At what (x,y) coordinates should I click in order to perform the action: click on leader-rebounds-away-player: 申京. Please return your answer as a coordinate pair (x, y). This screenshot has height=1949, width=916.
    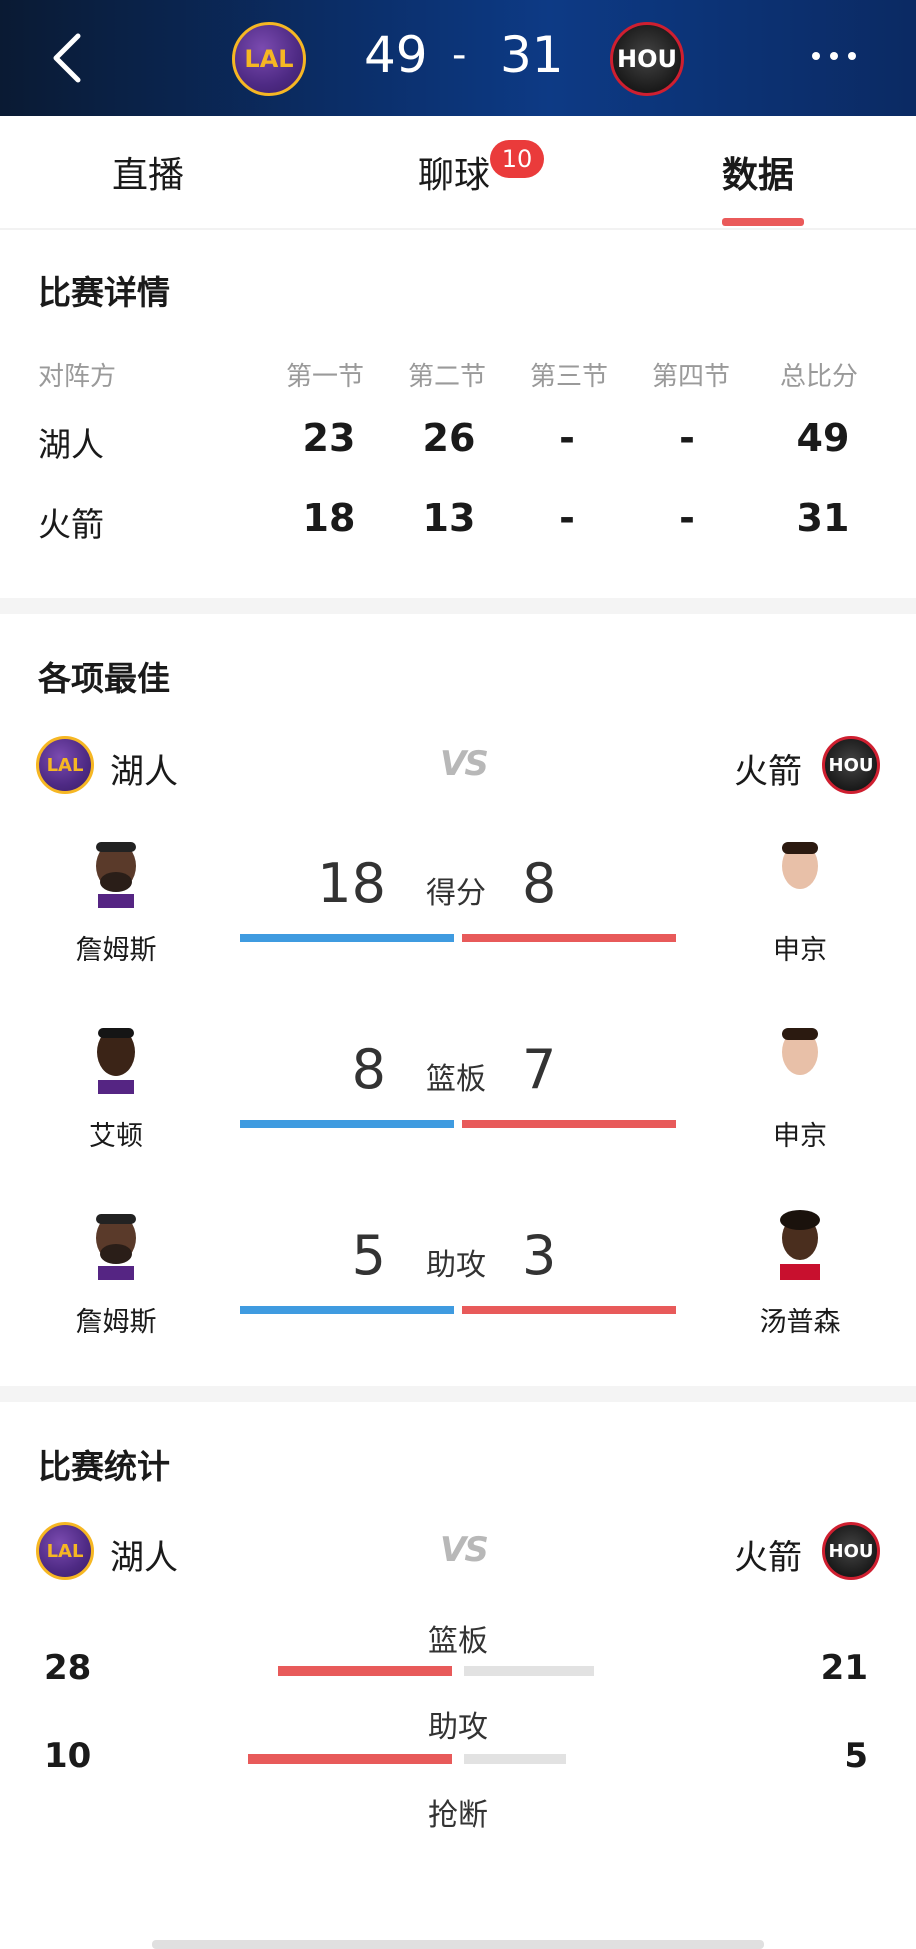
    Looking at the image, I should click on (800, 1136).